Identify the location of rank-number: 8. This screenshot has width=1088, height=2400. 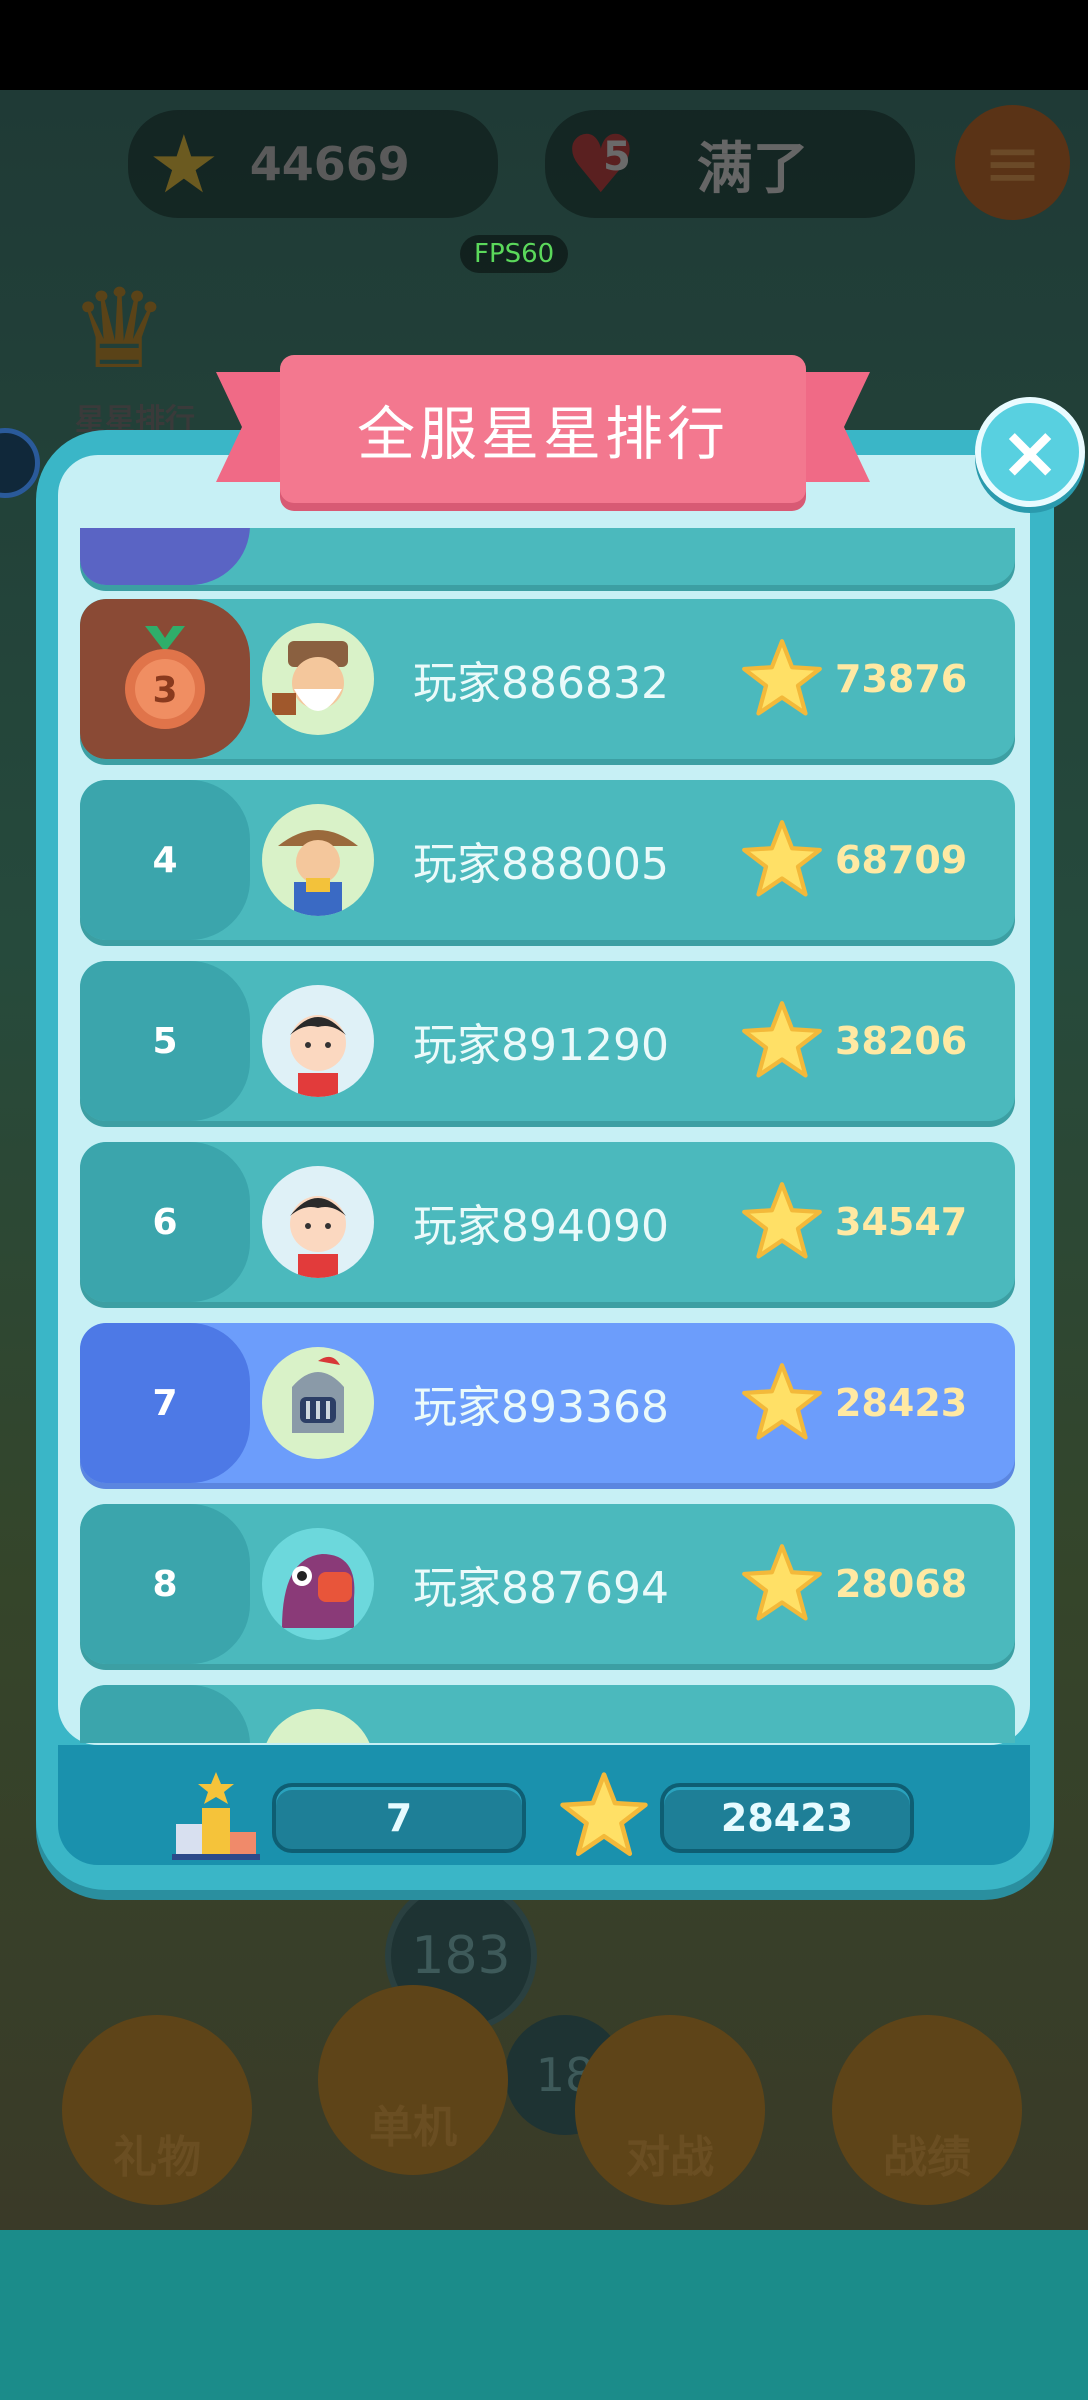
(165, 1584).